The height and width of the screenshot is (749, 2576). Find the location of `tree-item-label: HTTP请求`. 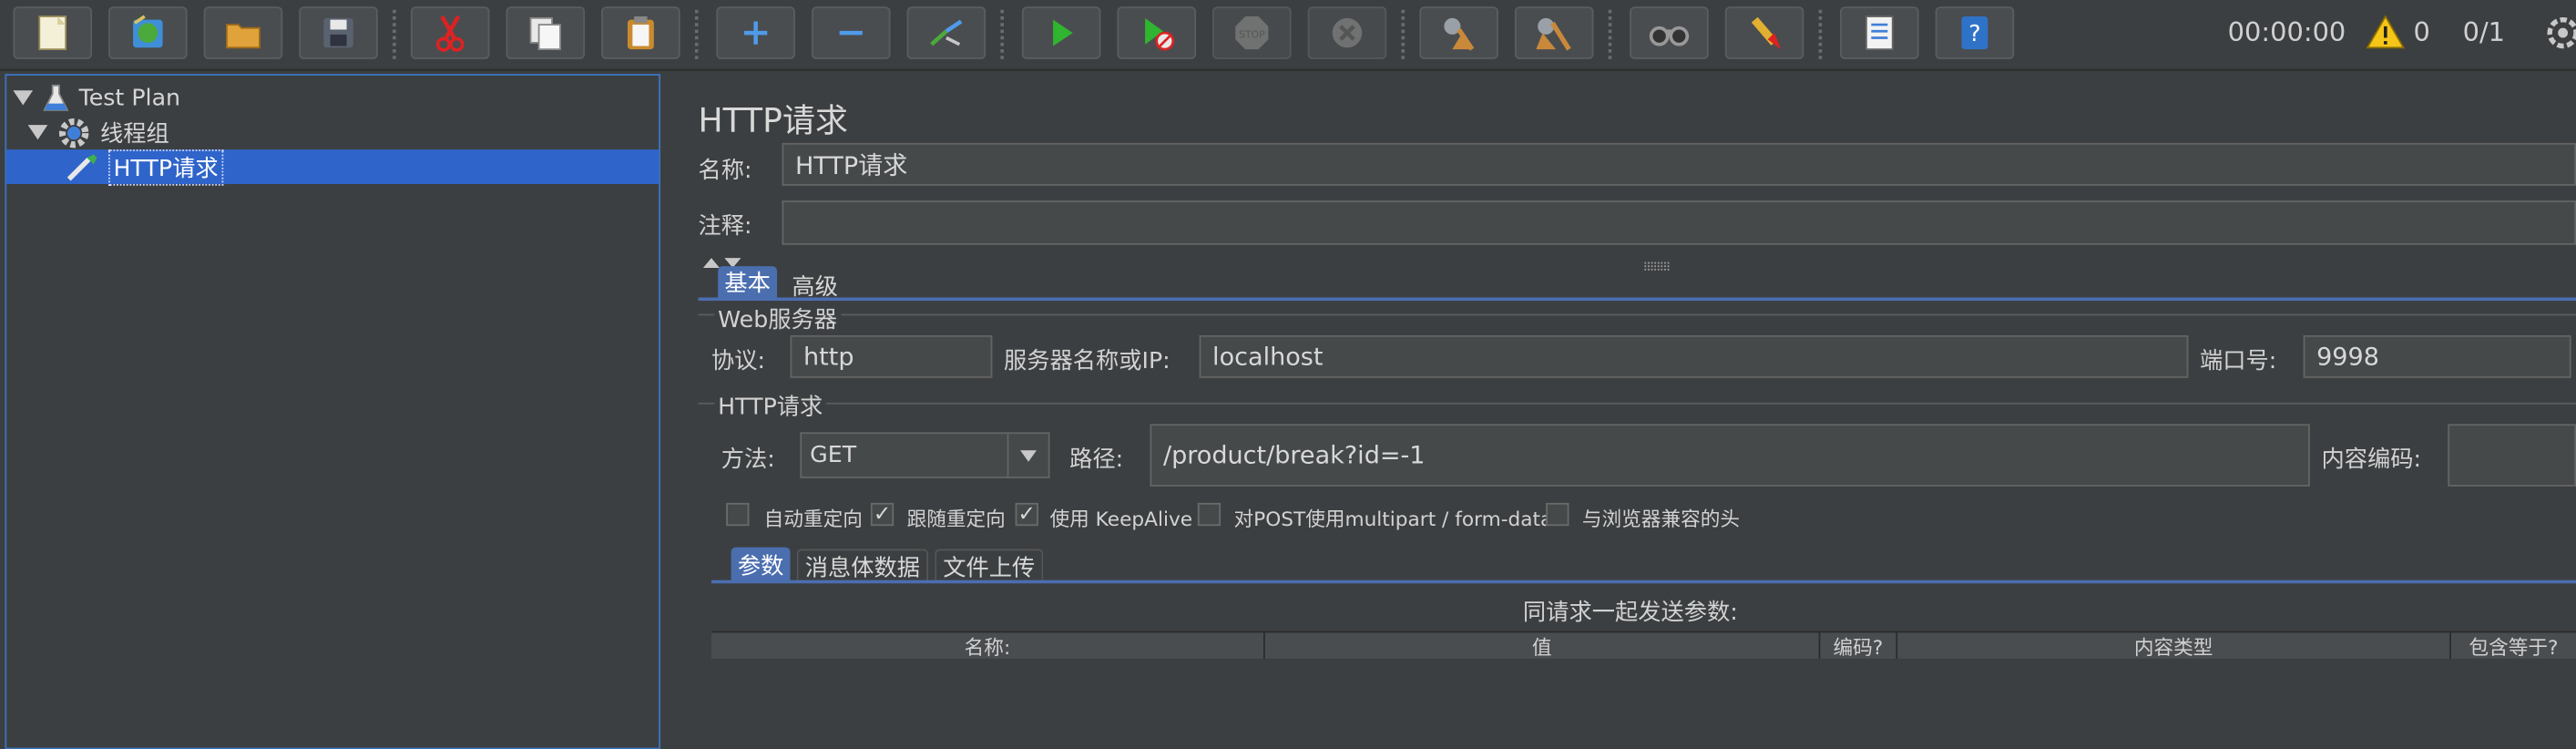

tree-item-label: HTTP请求 is located at coordinates (165, 167).